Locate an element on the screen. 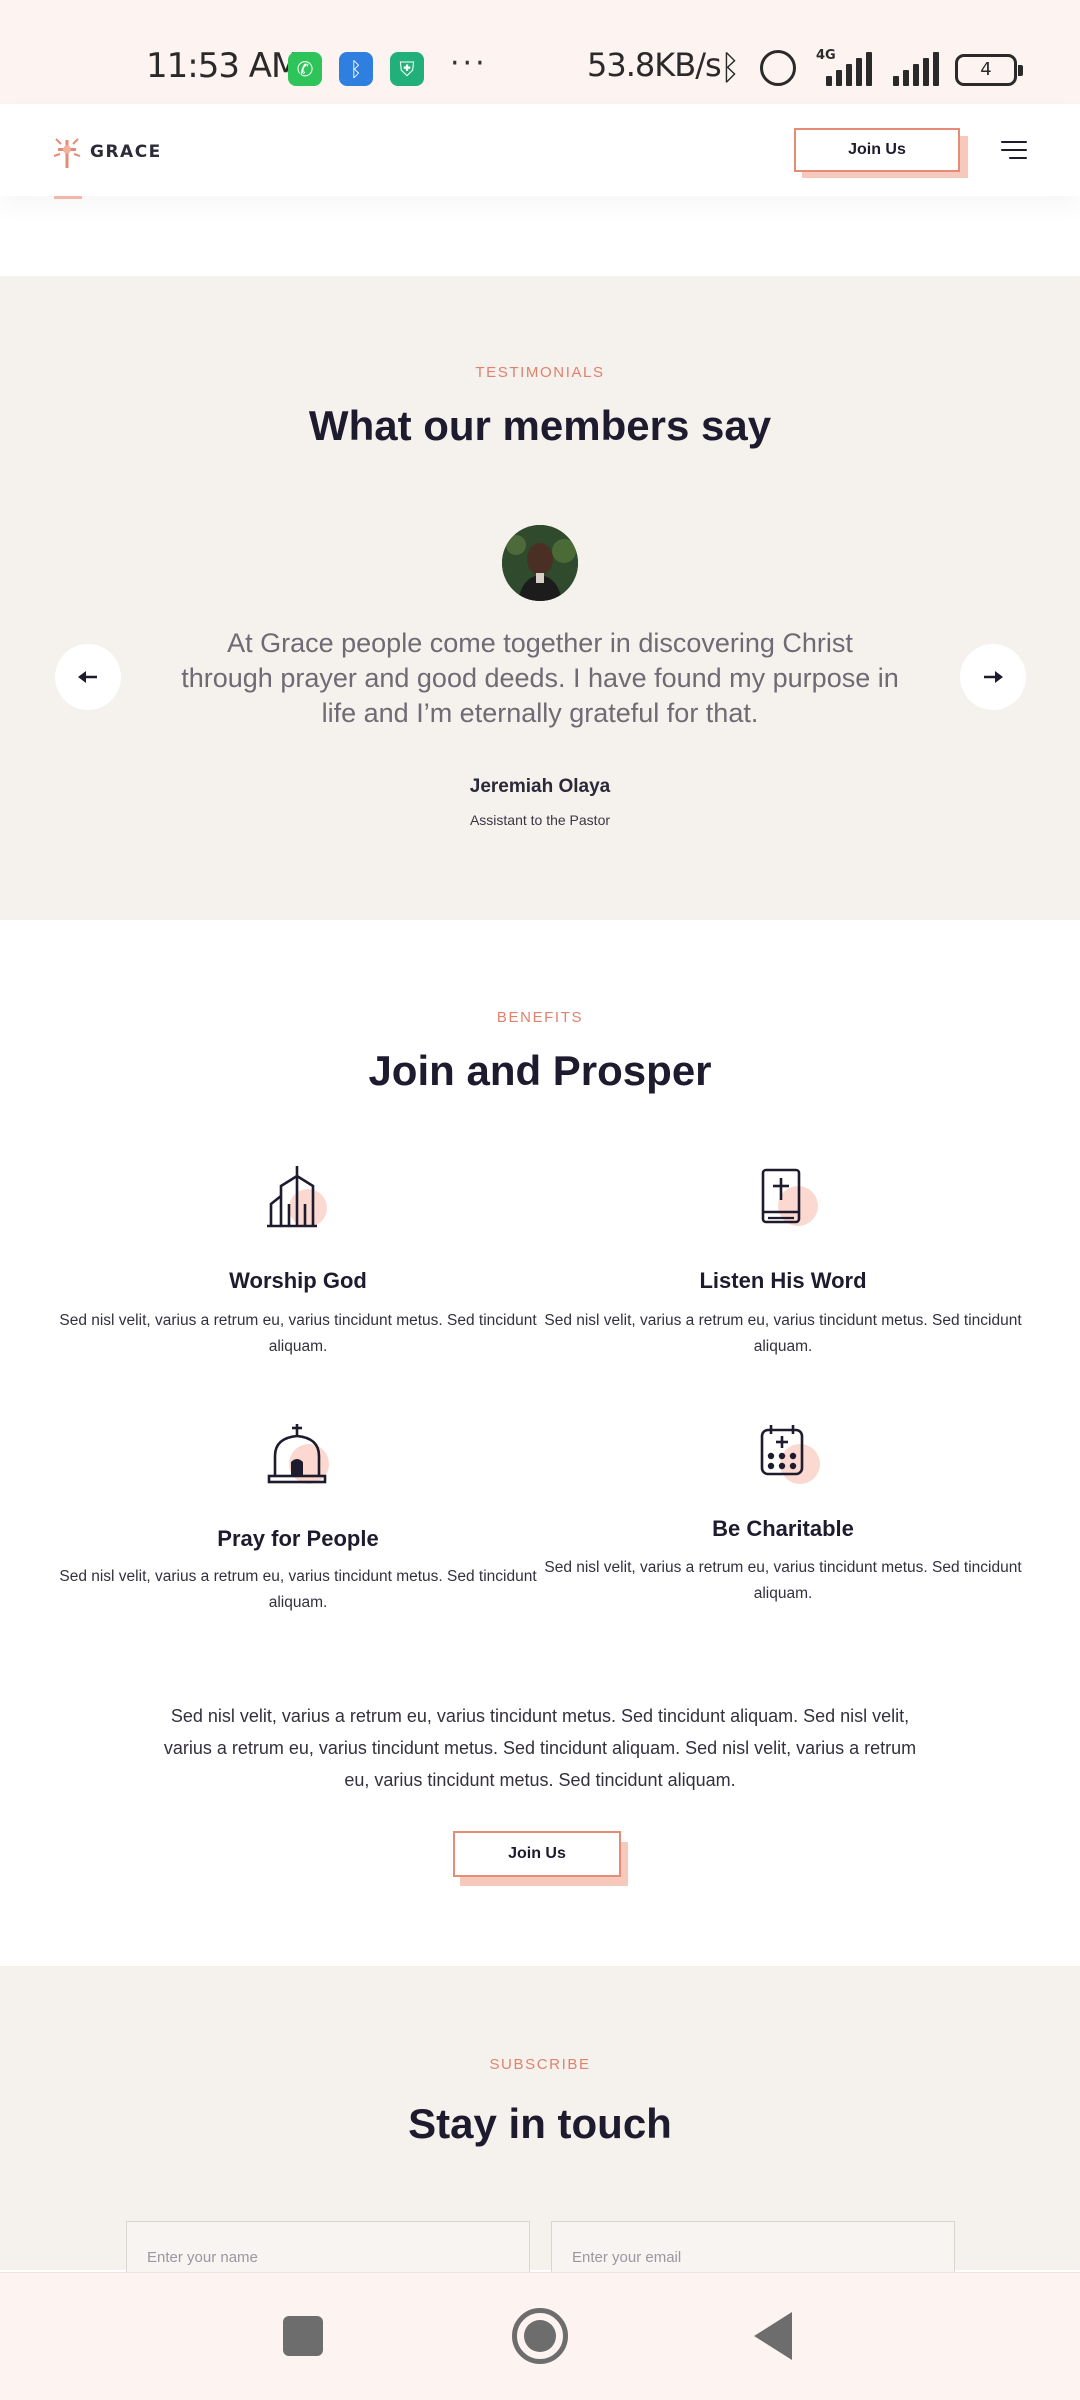 Image resolution: width=1080 pixels, height=2400 pixels. testimonial-author: Jeremiah Olaya is located at coordinates (540, 786).